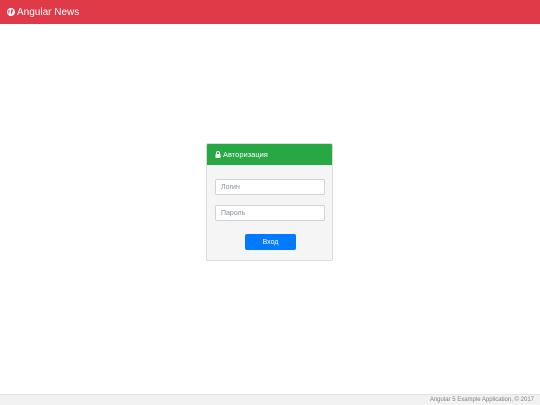 This screenshot has width=540, height=405. Describe the element at coordinates (481, 400) in the screenshot. I see `footer-copyright: Angular 5 Example Application, © 2017` at that location.